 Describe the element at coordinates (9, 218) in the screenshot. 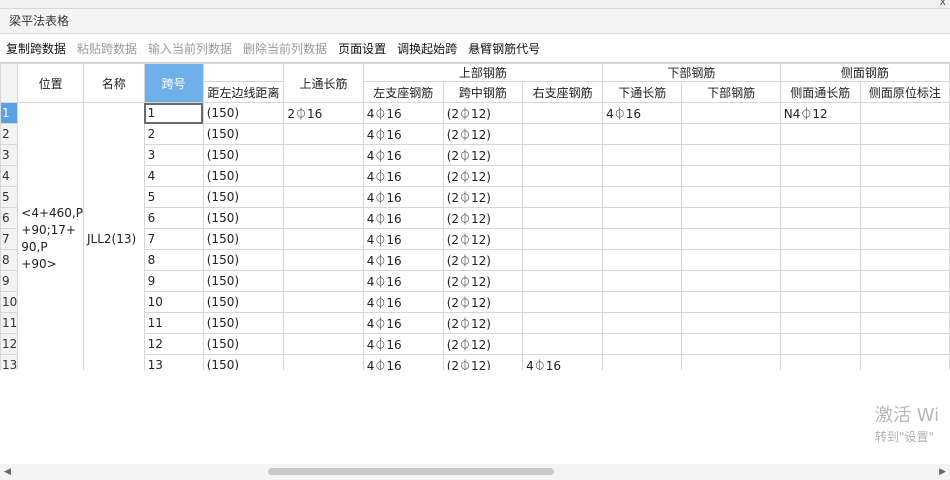

I see `row-number: 6` at that location.